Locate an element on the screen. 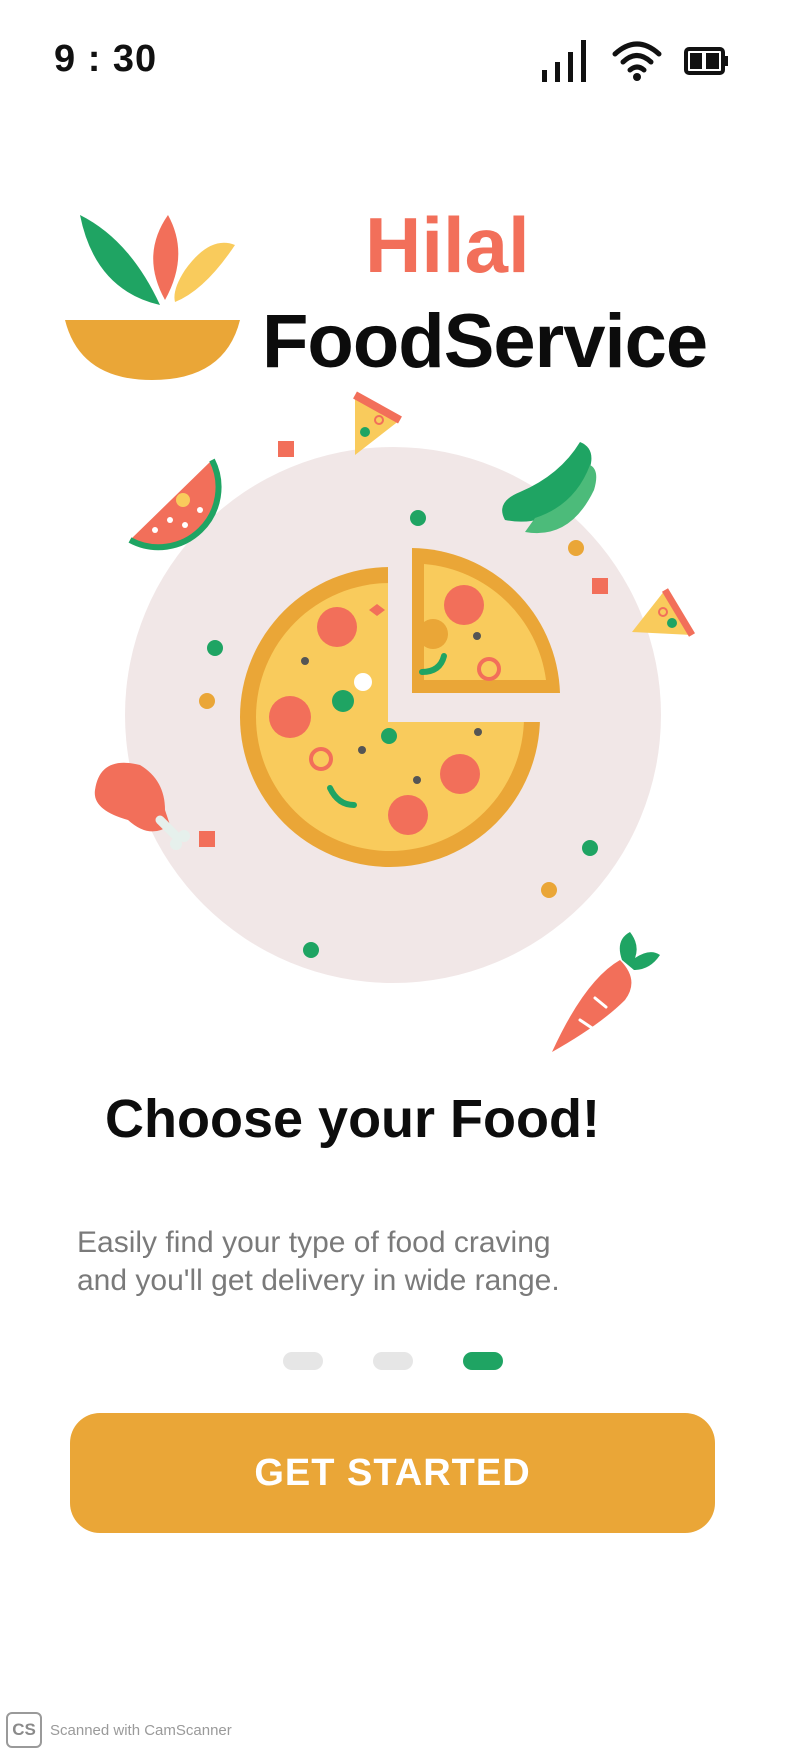 This screenshot has height=1755, width=786. get-started-button: GET STARTED is located at coordinates (392, 1473).